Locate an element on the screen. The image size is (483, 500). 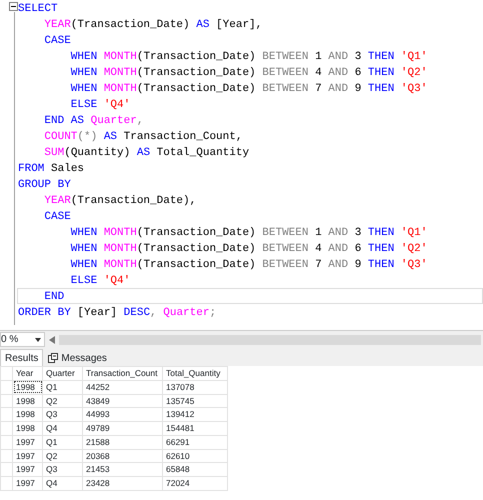
code-line: COUNT(*) AS Transaction_Count, is located at coordinates (143, 137).